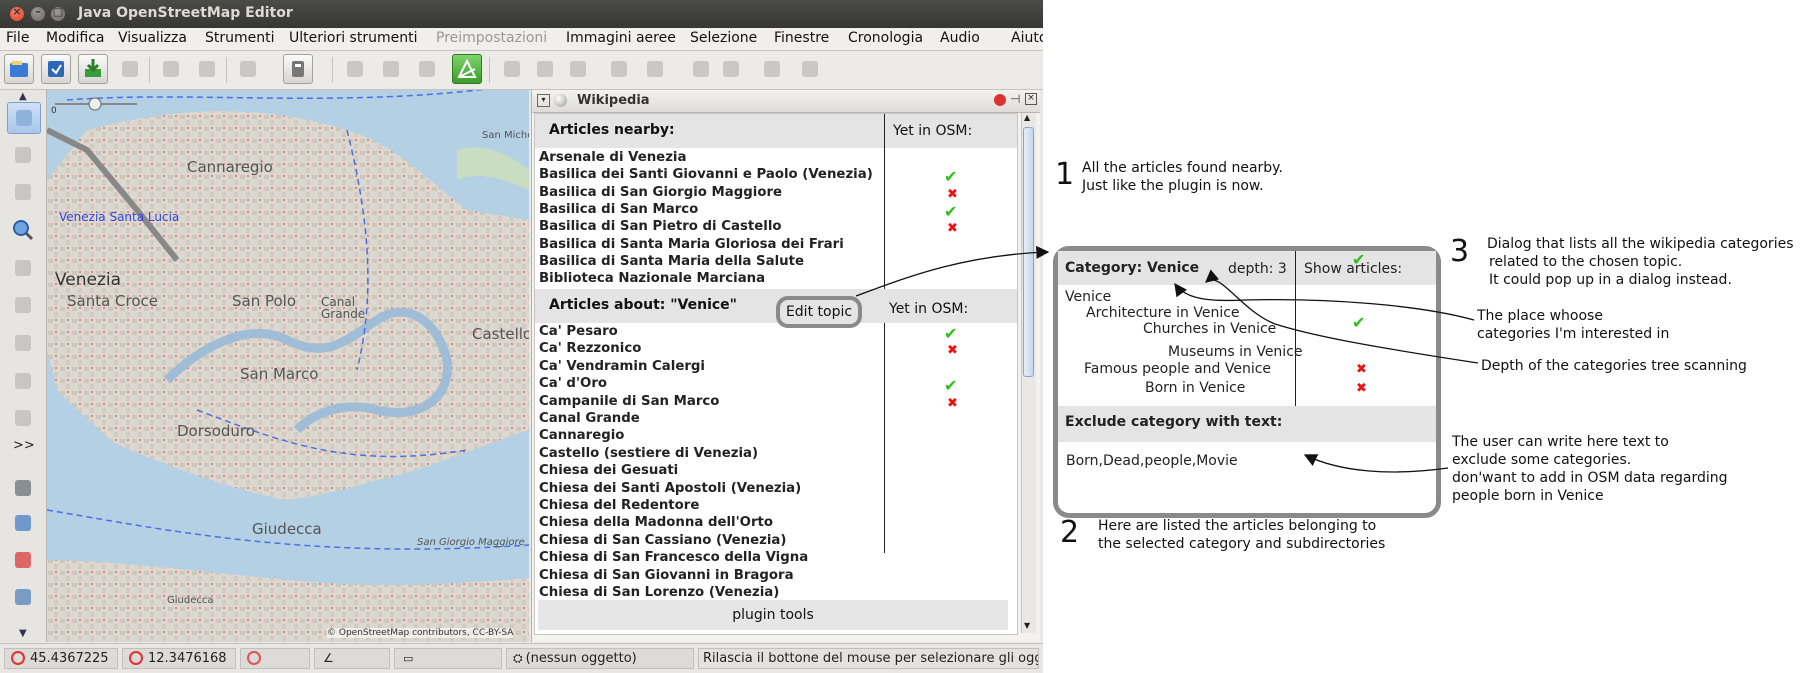 Image resolution: width=1800 pixels, height=673 pixels. Describe the element at coordinates (1324, 301) in the screenshot. I see `place-arrow` at that location.